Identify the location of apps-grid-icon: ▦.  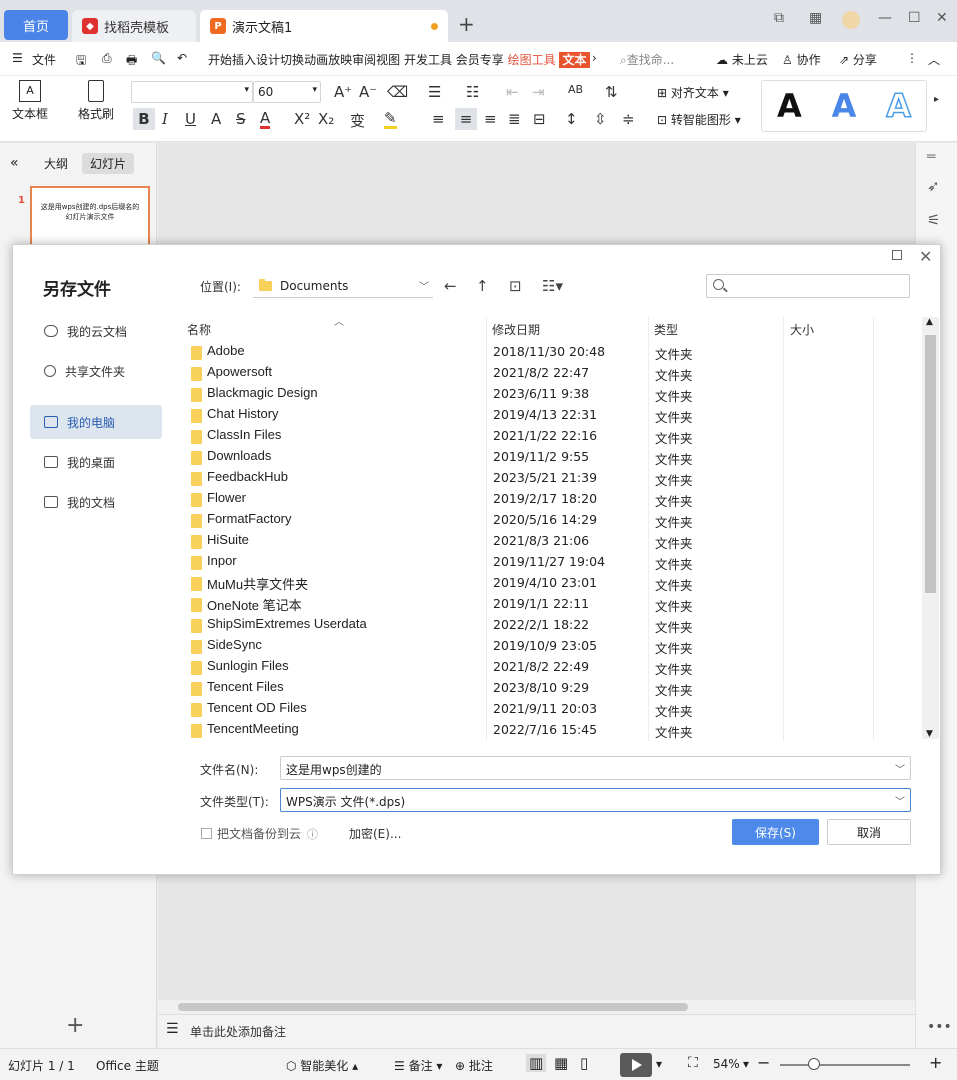
(815, 18).